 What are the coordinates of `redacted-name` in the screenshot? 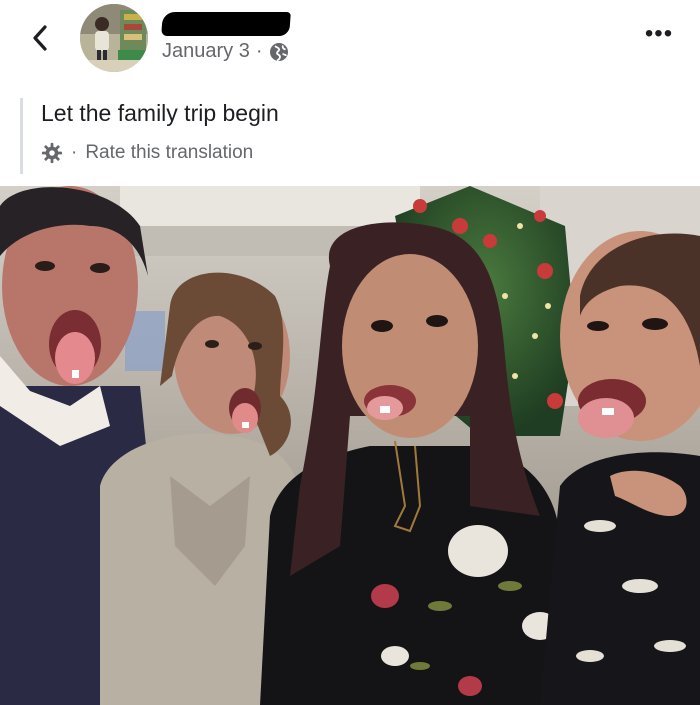 It's located at (226, 24).